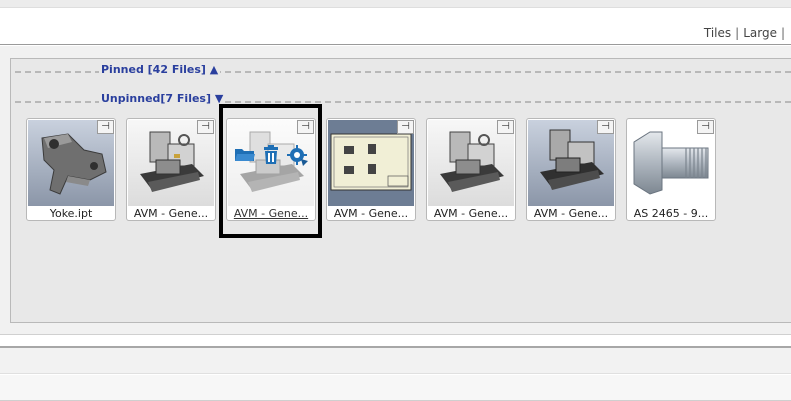  What do you see at coordinates (395, 388) in the screenshot?
I see `footer-bar-lower` at bounding box center [395, 388].